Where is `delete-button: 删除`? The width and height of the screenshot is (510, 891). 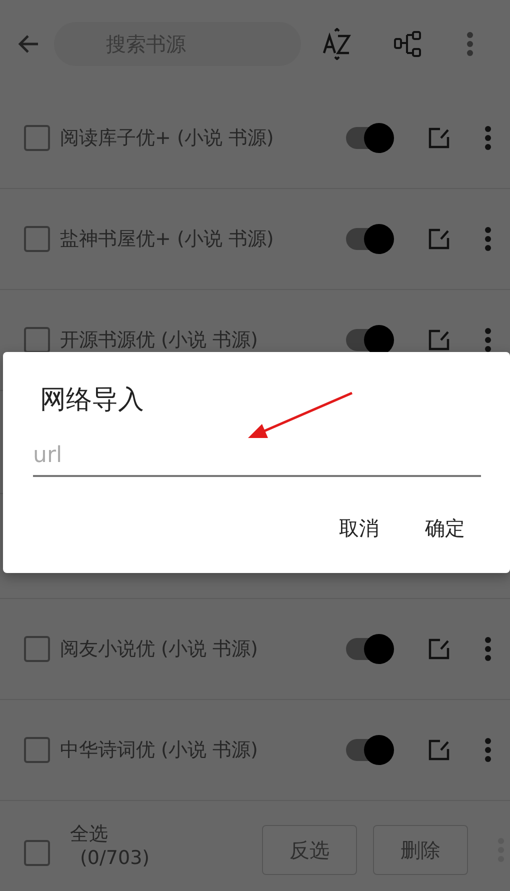
delete-button: 删除 is located at coordinates (420, 850).